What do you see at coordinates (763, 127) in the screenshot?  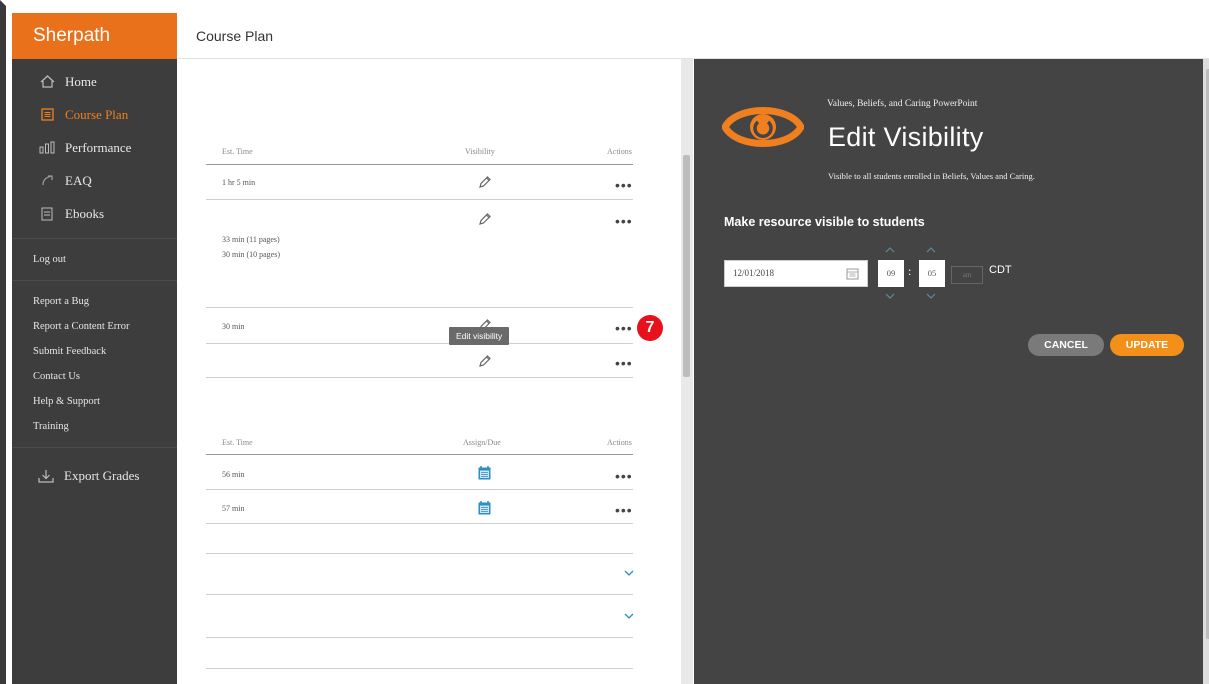 I see `eye-icon` at bounding box center [763, 127].